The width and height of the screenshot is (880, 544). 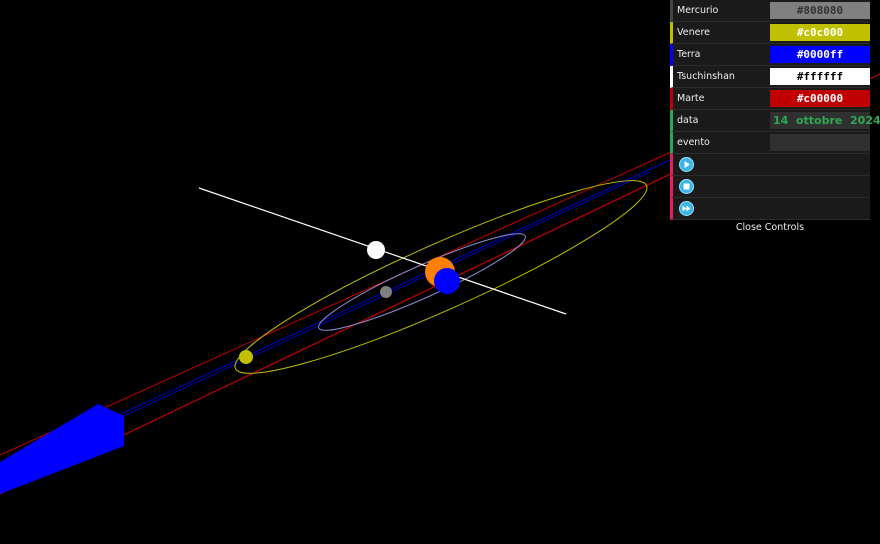 What do you see at coordinates (689, 54) in the screenshot?
I see `terra-label: Terra` at bounding box center [689, 54].